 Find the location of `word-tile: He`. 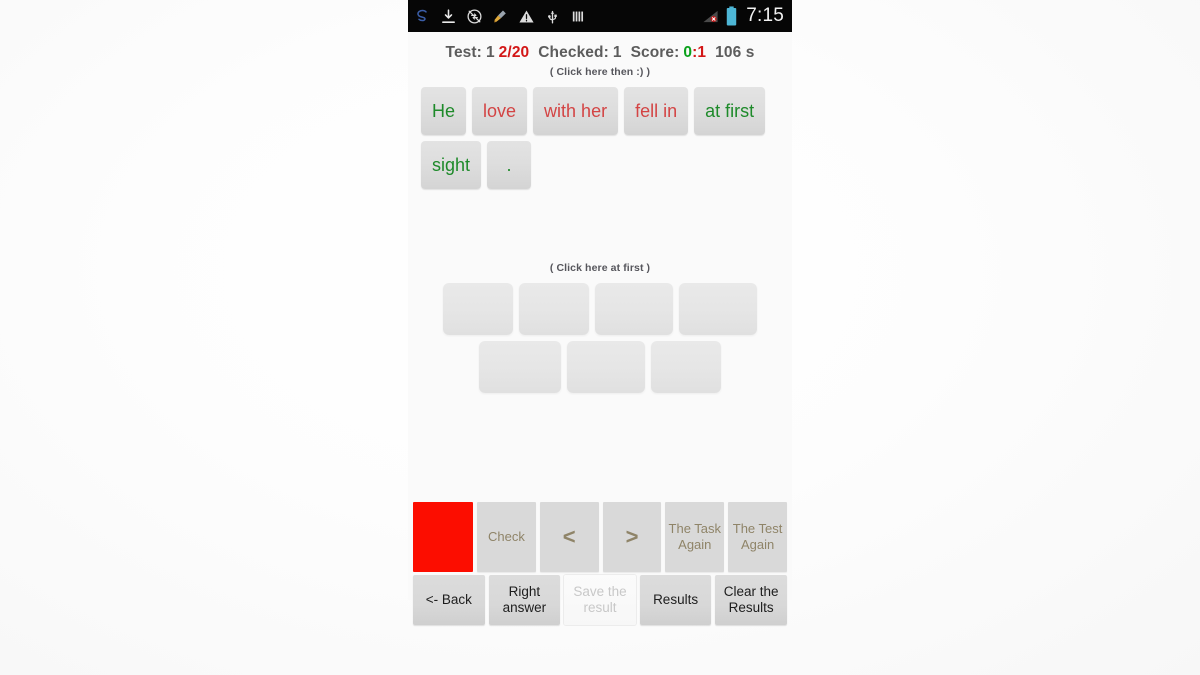

word-tile: He is located at coordinates (444, 111).